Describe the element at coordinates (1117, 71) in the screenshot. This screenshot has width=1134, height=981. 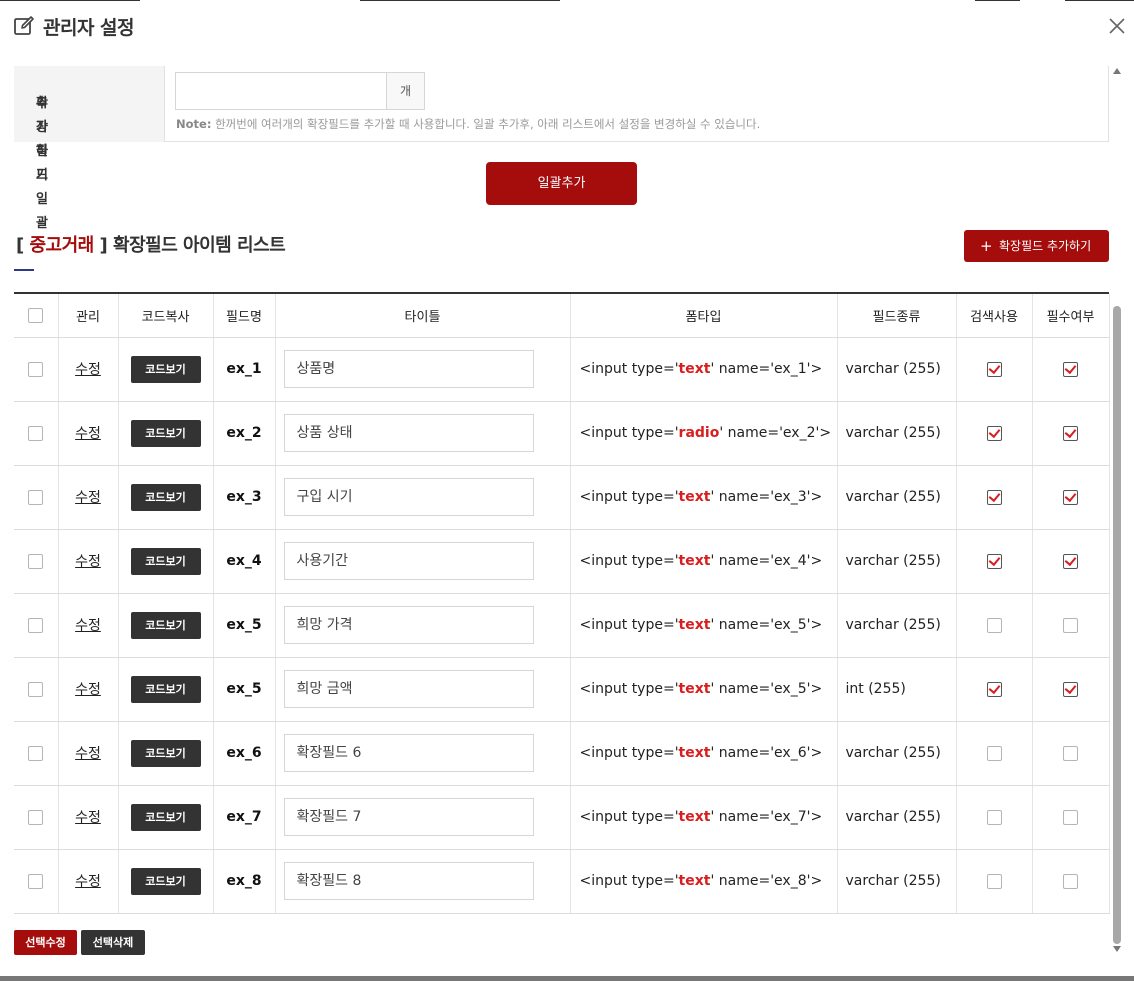
I see `scroll-up-arrow` at that location.